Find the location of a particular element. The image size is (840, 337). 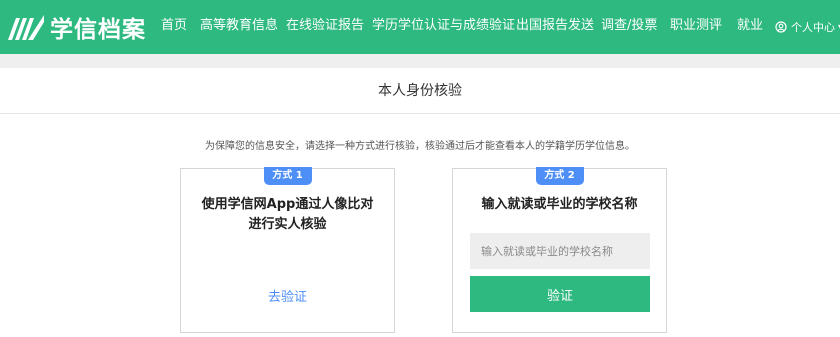

page-heading-bar: 本人身份核验 is located at coordinates (420, 91).